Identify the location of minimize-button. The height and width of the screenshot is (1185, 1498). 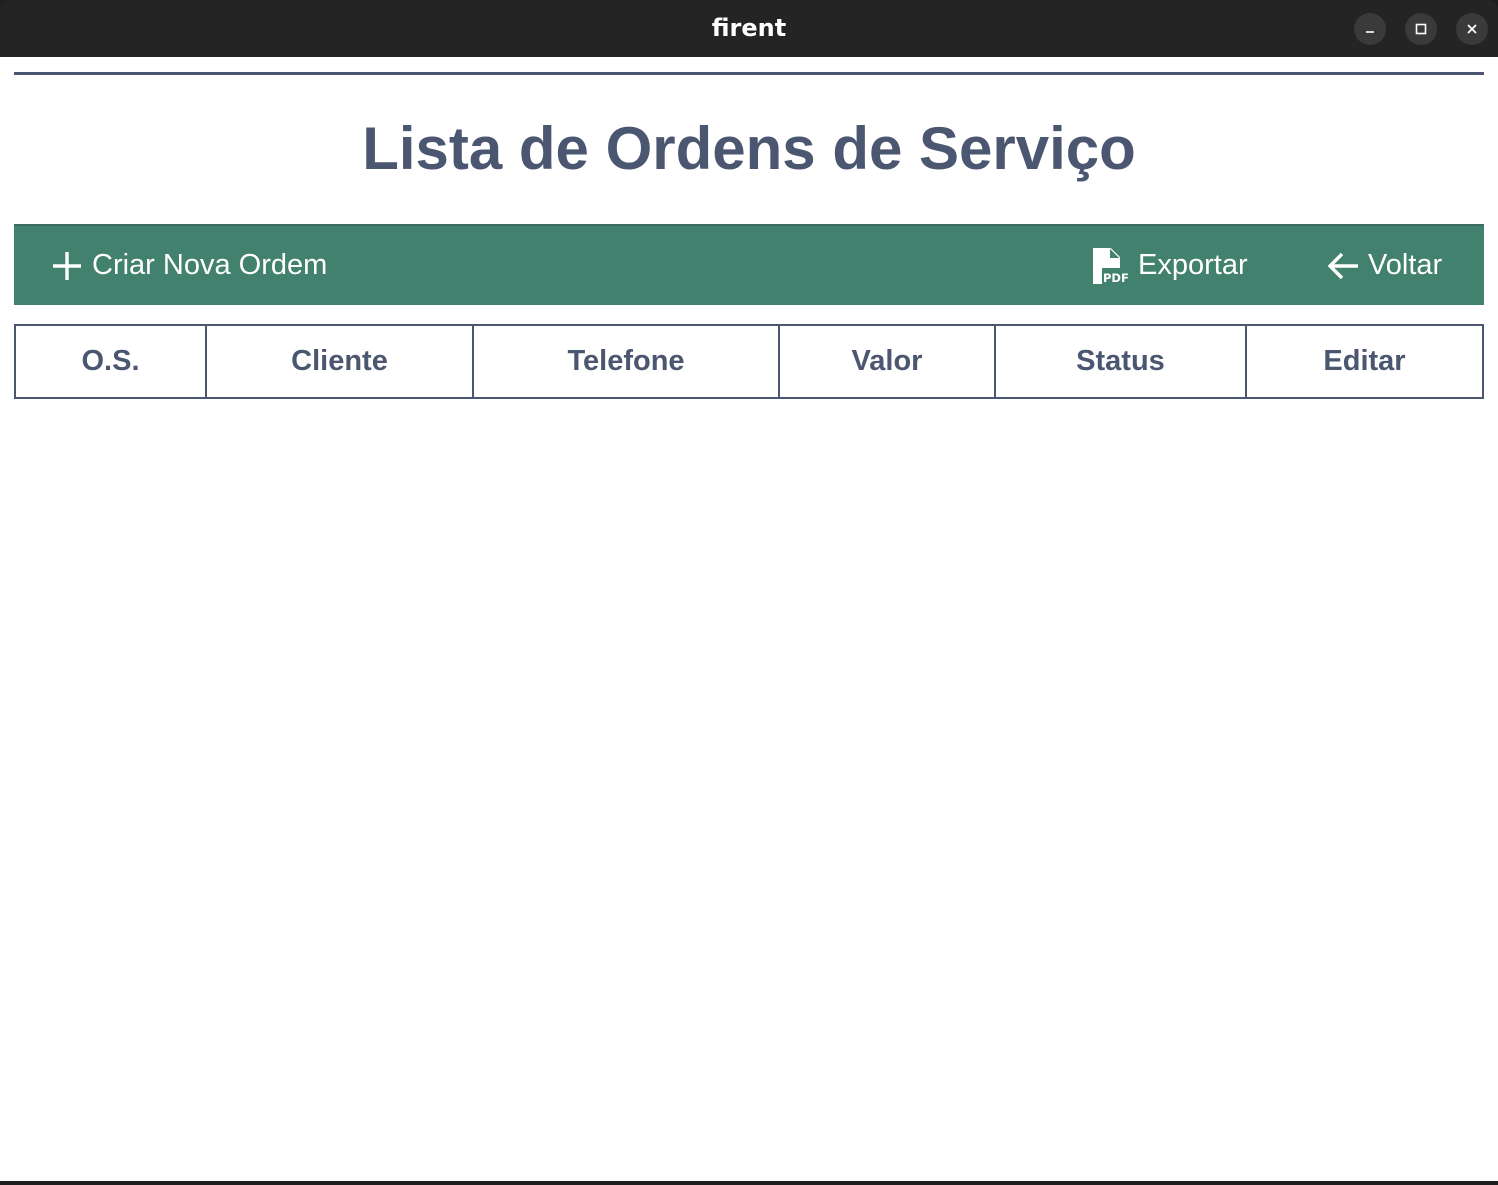
(1370, 29).